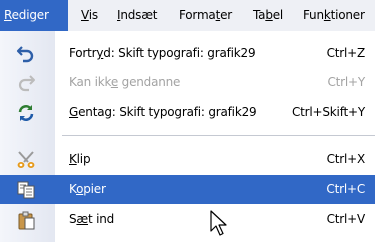 This screenshot has height=242, width=375. I want to click on menu-item-shortcut: Ctrl+V, so click(346, 219).